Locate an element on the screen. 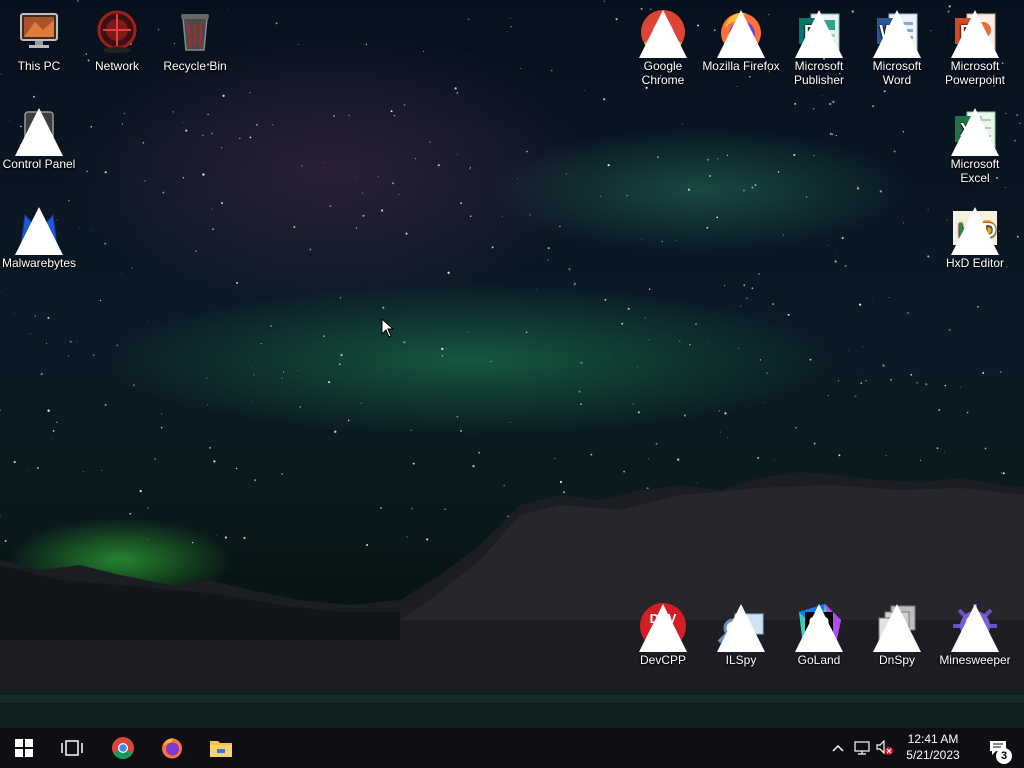 The height and width of the screenshot is (768, 1024). notification-count-badge: 3 is located at coordinates (1004, 756).